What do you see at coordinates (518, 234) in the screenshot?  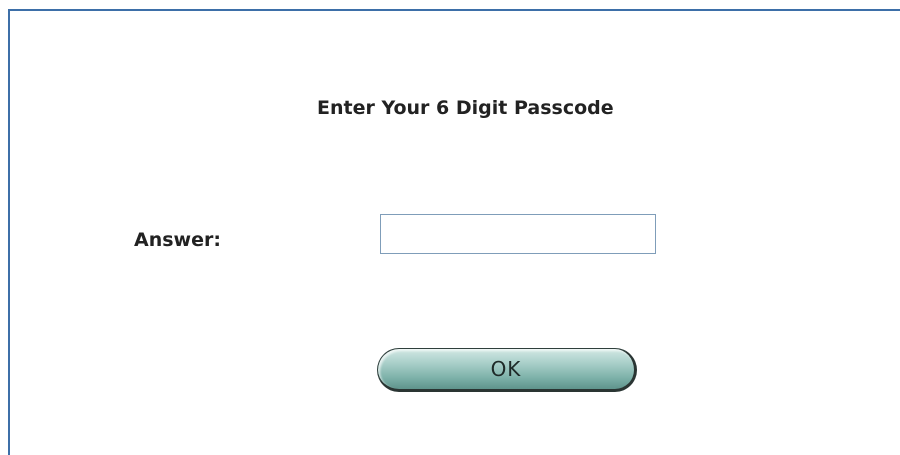 I see `answer-input` at bounding box center [518, 234].